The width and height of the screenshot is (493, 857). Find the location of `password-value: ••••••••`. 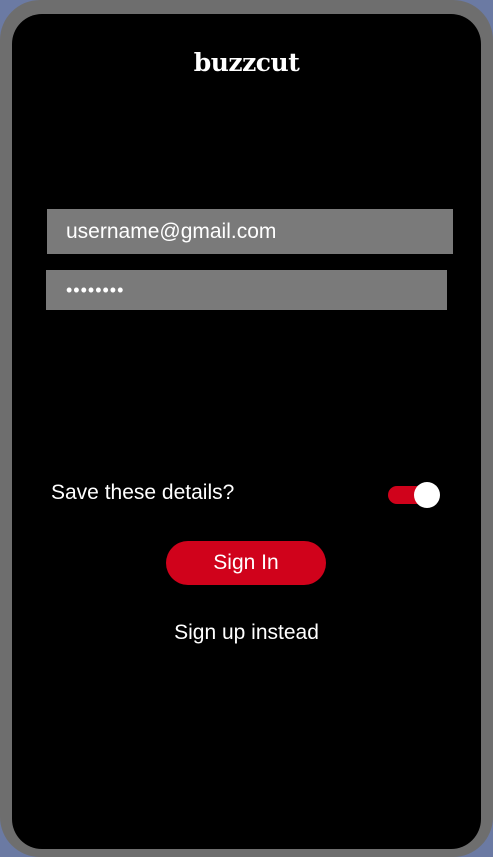

password-value: •••••••• is located at coordinates (95, 289).